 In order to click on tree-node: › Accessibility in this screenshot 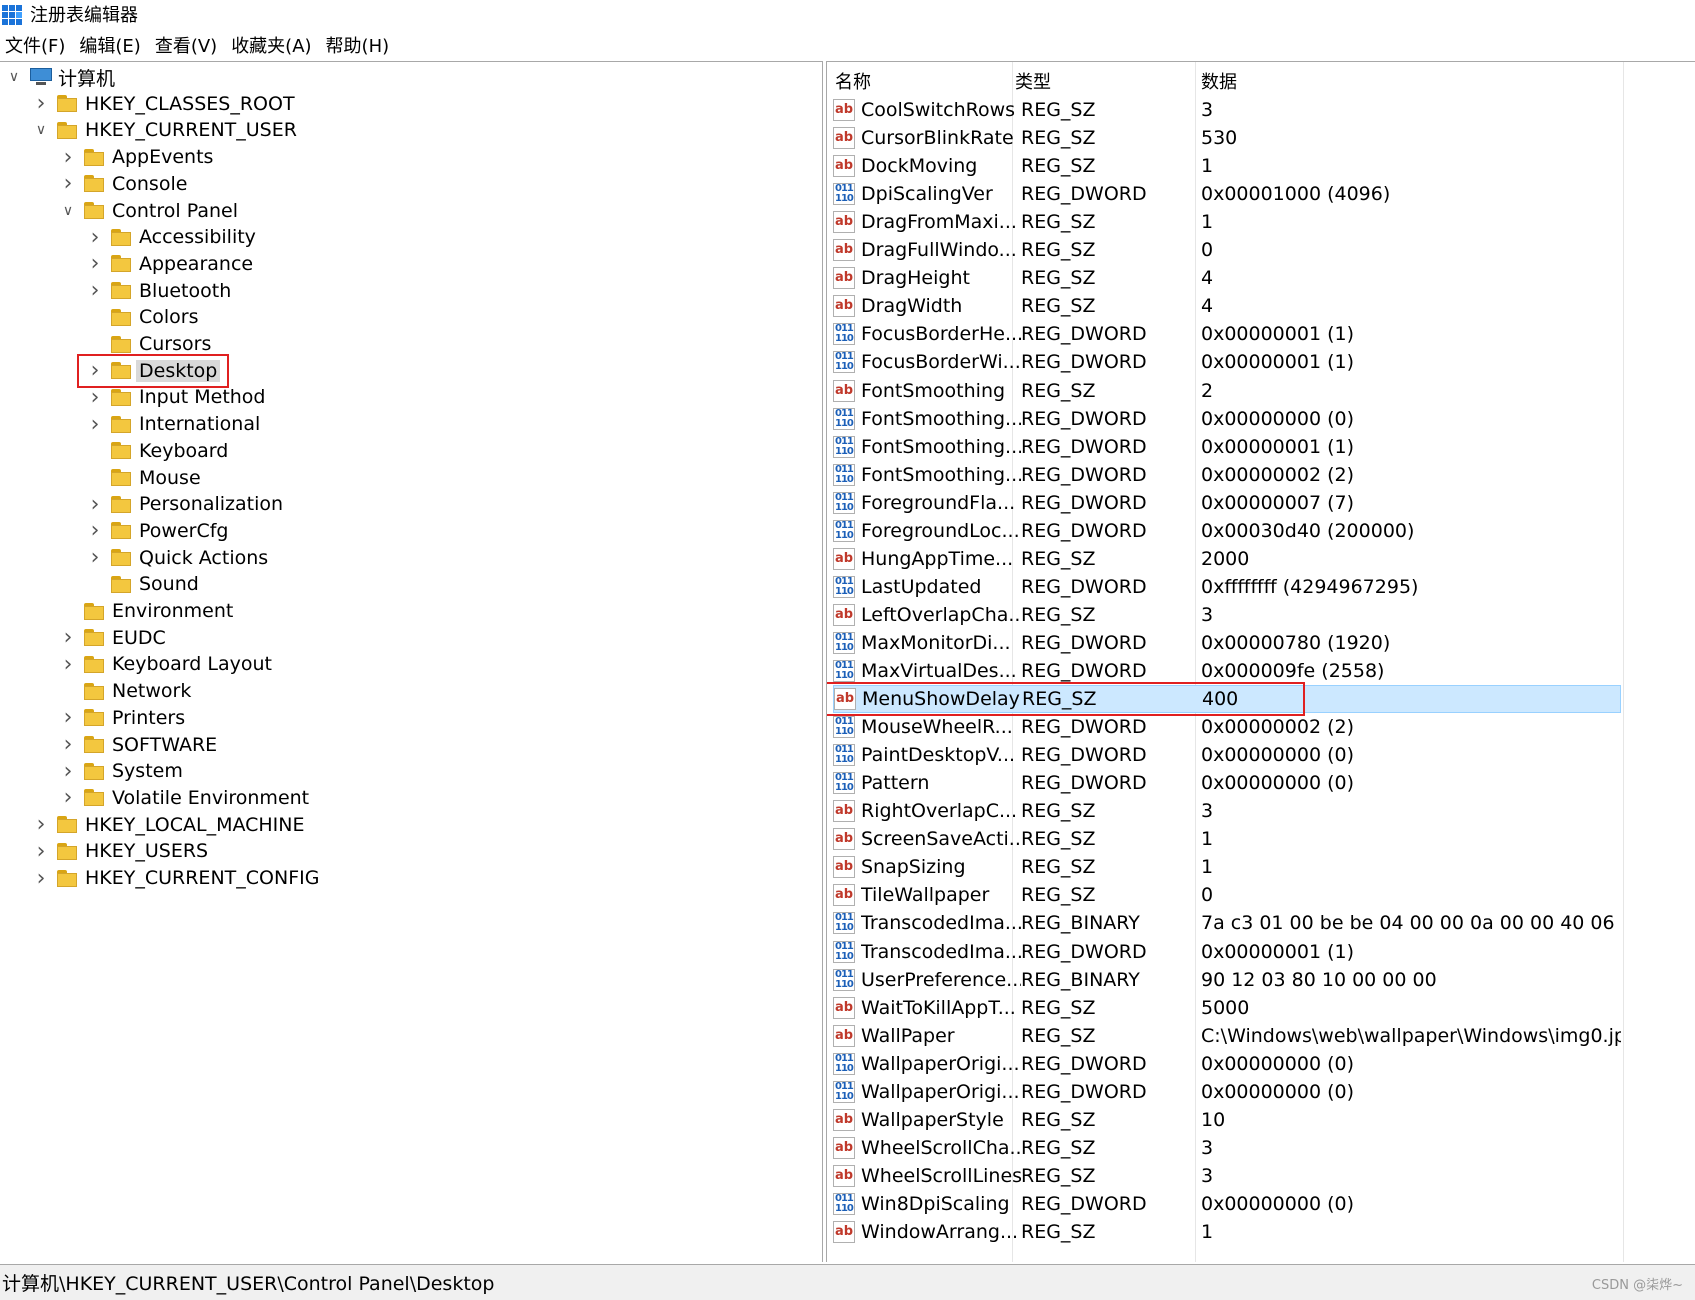, I will do `click(171, 237)`.